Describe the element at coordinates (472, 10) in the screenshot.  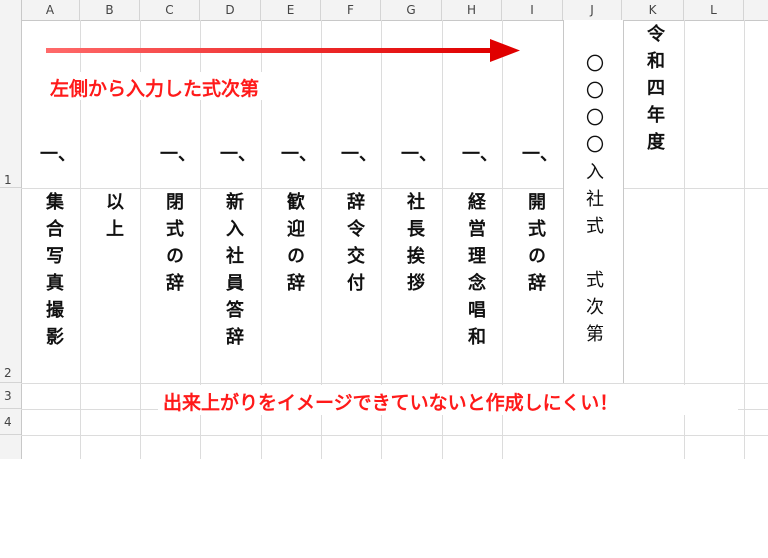
I see `column-header-h: H` at that location.